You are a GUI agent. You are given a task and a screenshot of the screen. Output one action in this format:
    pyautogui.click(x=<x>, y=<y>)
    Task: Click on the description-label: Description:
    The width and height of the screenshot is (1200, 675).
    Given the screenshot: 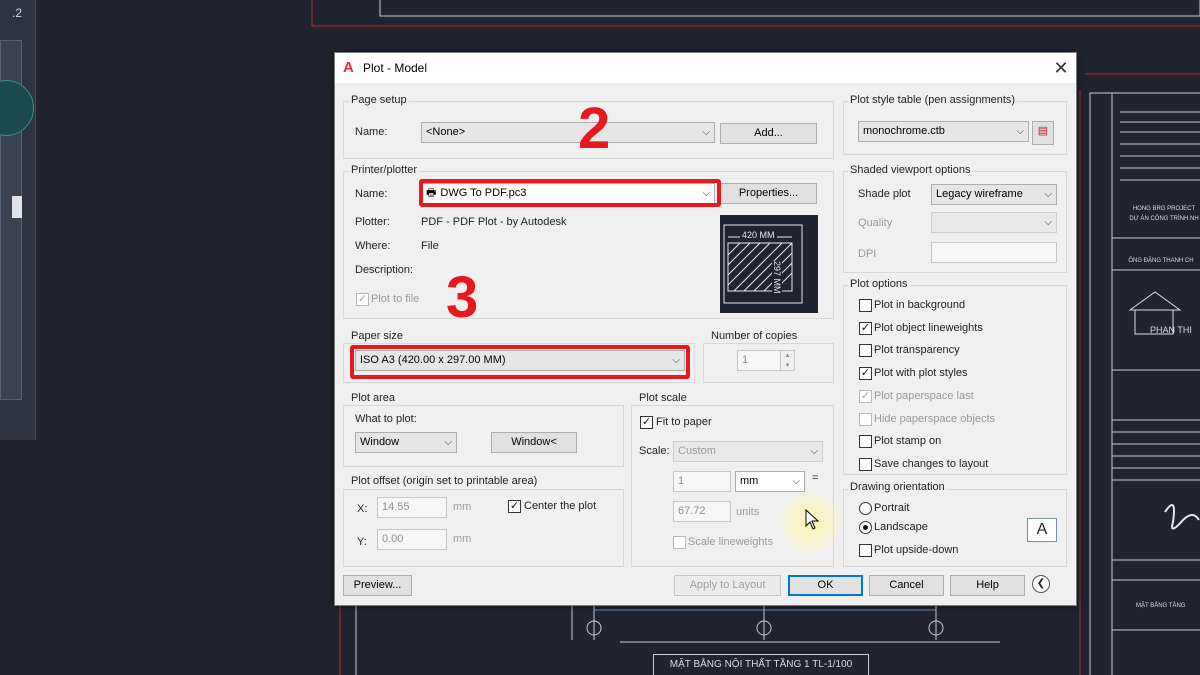 What is the action you would take?
    pyautogui.click(x=384, y=270)
    